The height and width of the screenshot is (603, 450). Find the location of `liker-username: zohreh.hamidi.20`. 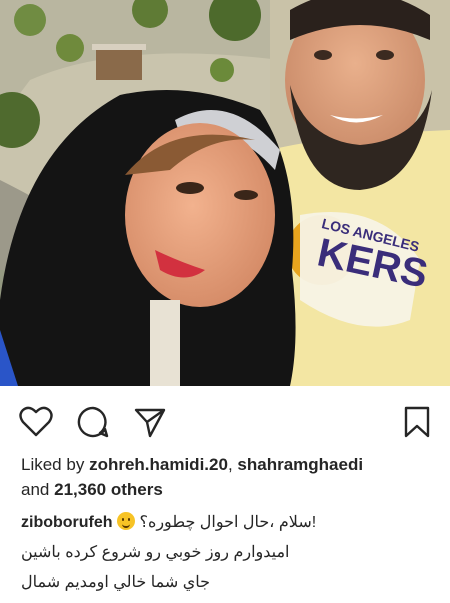

liker-username: zohreh.hamidi.20 is located at coordinates (158, 464).